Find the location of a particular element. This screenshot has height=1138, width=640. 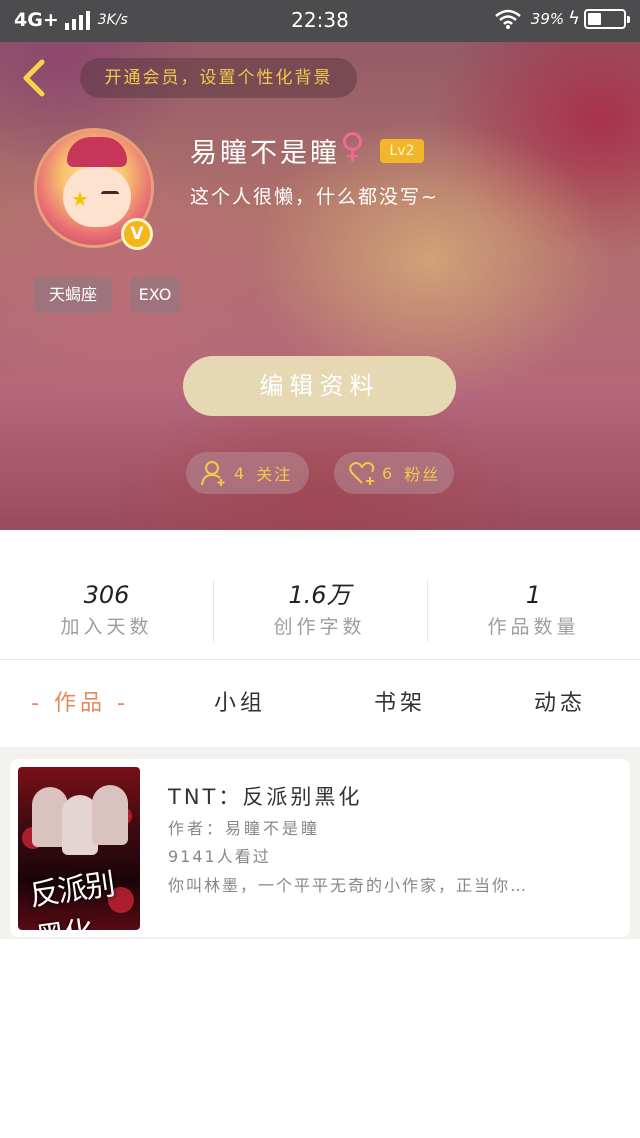

stats-bar: 306 加入天数 1.6万 创作字数 1 作品数量 is located at coordinates (320, 595).